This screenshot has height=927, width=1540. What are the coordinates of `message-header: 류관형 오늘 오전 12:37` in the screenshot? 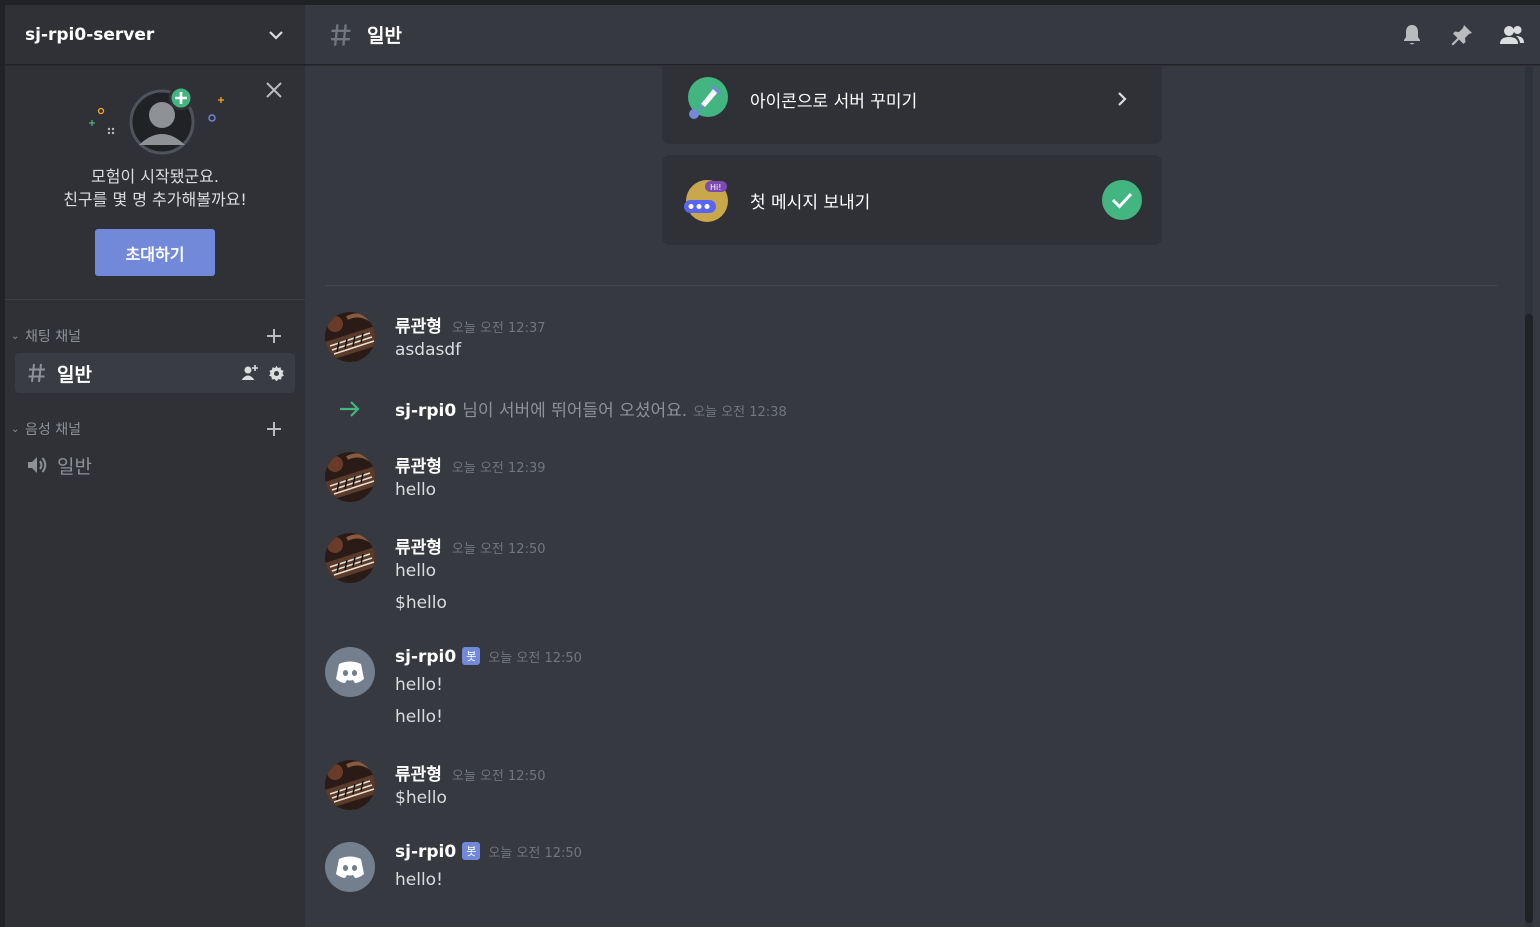 It's located at (470, 324).